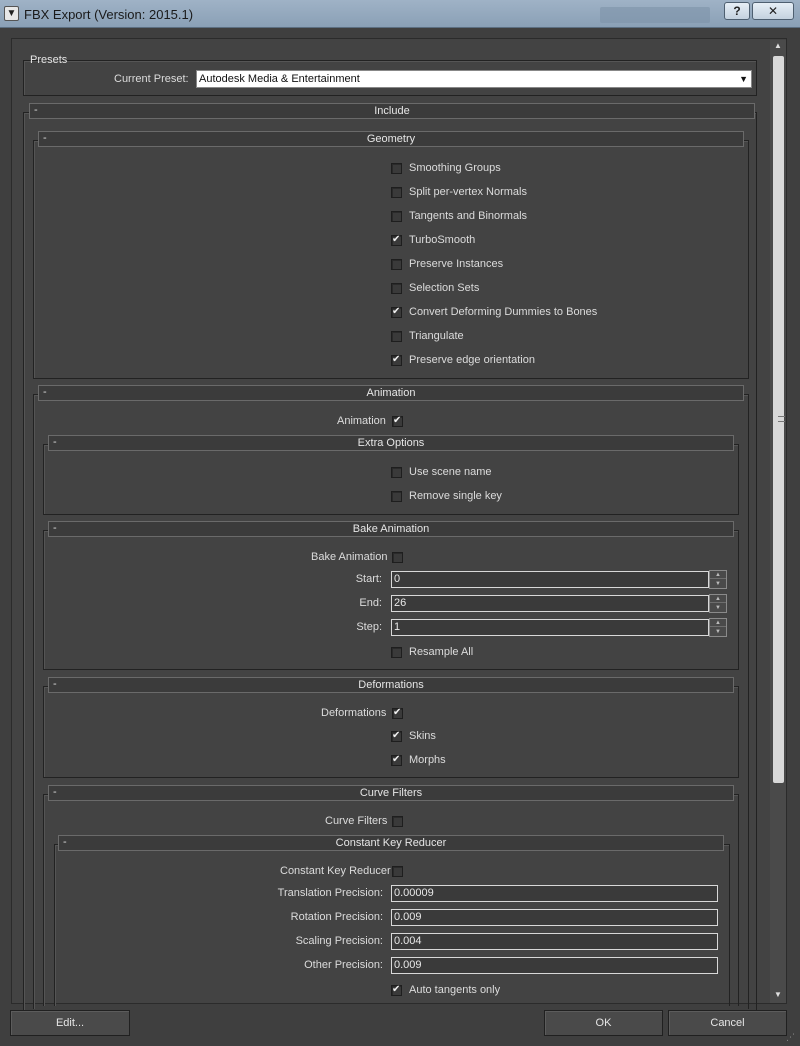  I want to click on translation-precision-label: Translation Precision:, so click(330, 893).